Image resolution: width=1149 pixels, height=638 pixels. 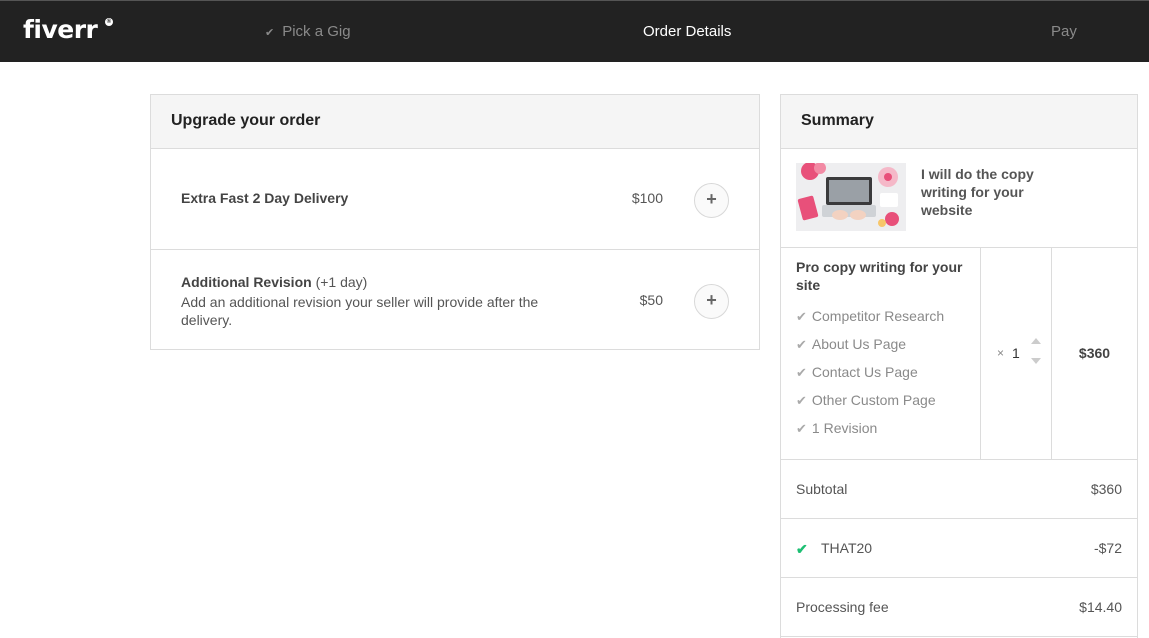 I want to click on quantity-stepper: × 1, so click(x=1016, y=353).